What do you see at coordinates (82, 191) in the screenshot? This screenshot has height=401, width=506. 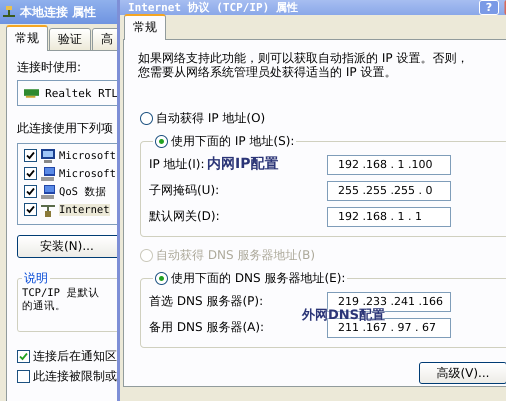 I see `list-item: QoS 数据` at bounding box center [82, 191].